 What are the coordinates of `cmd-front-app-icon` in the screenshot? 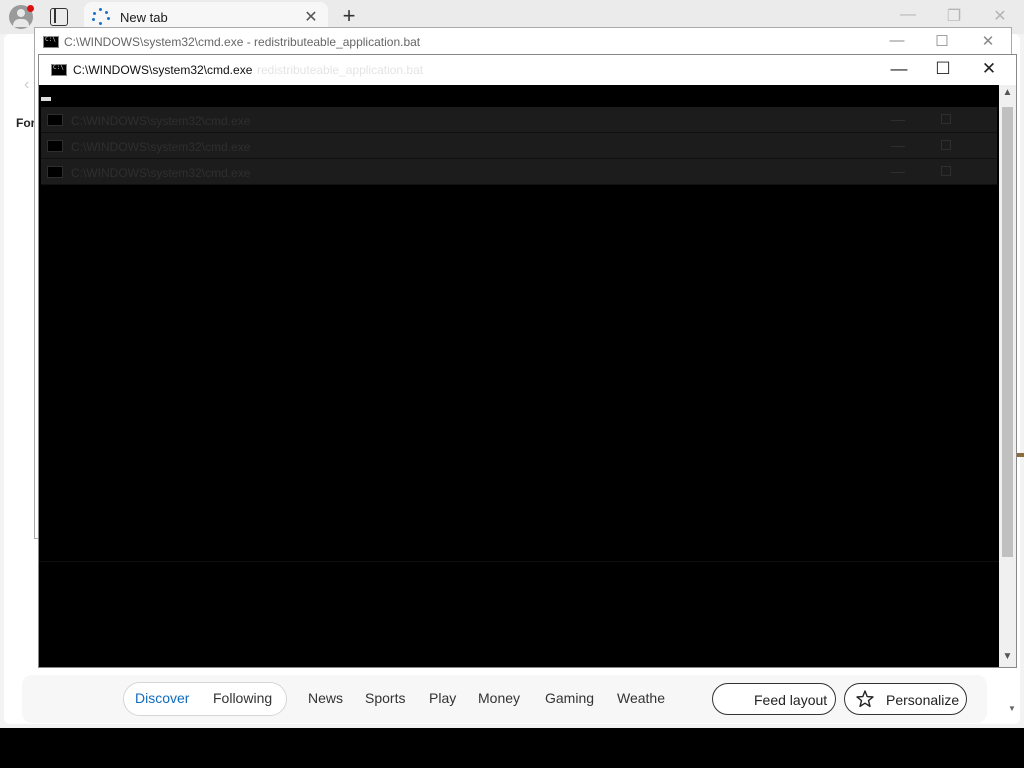 It's located at (59, 70).